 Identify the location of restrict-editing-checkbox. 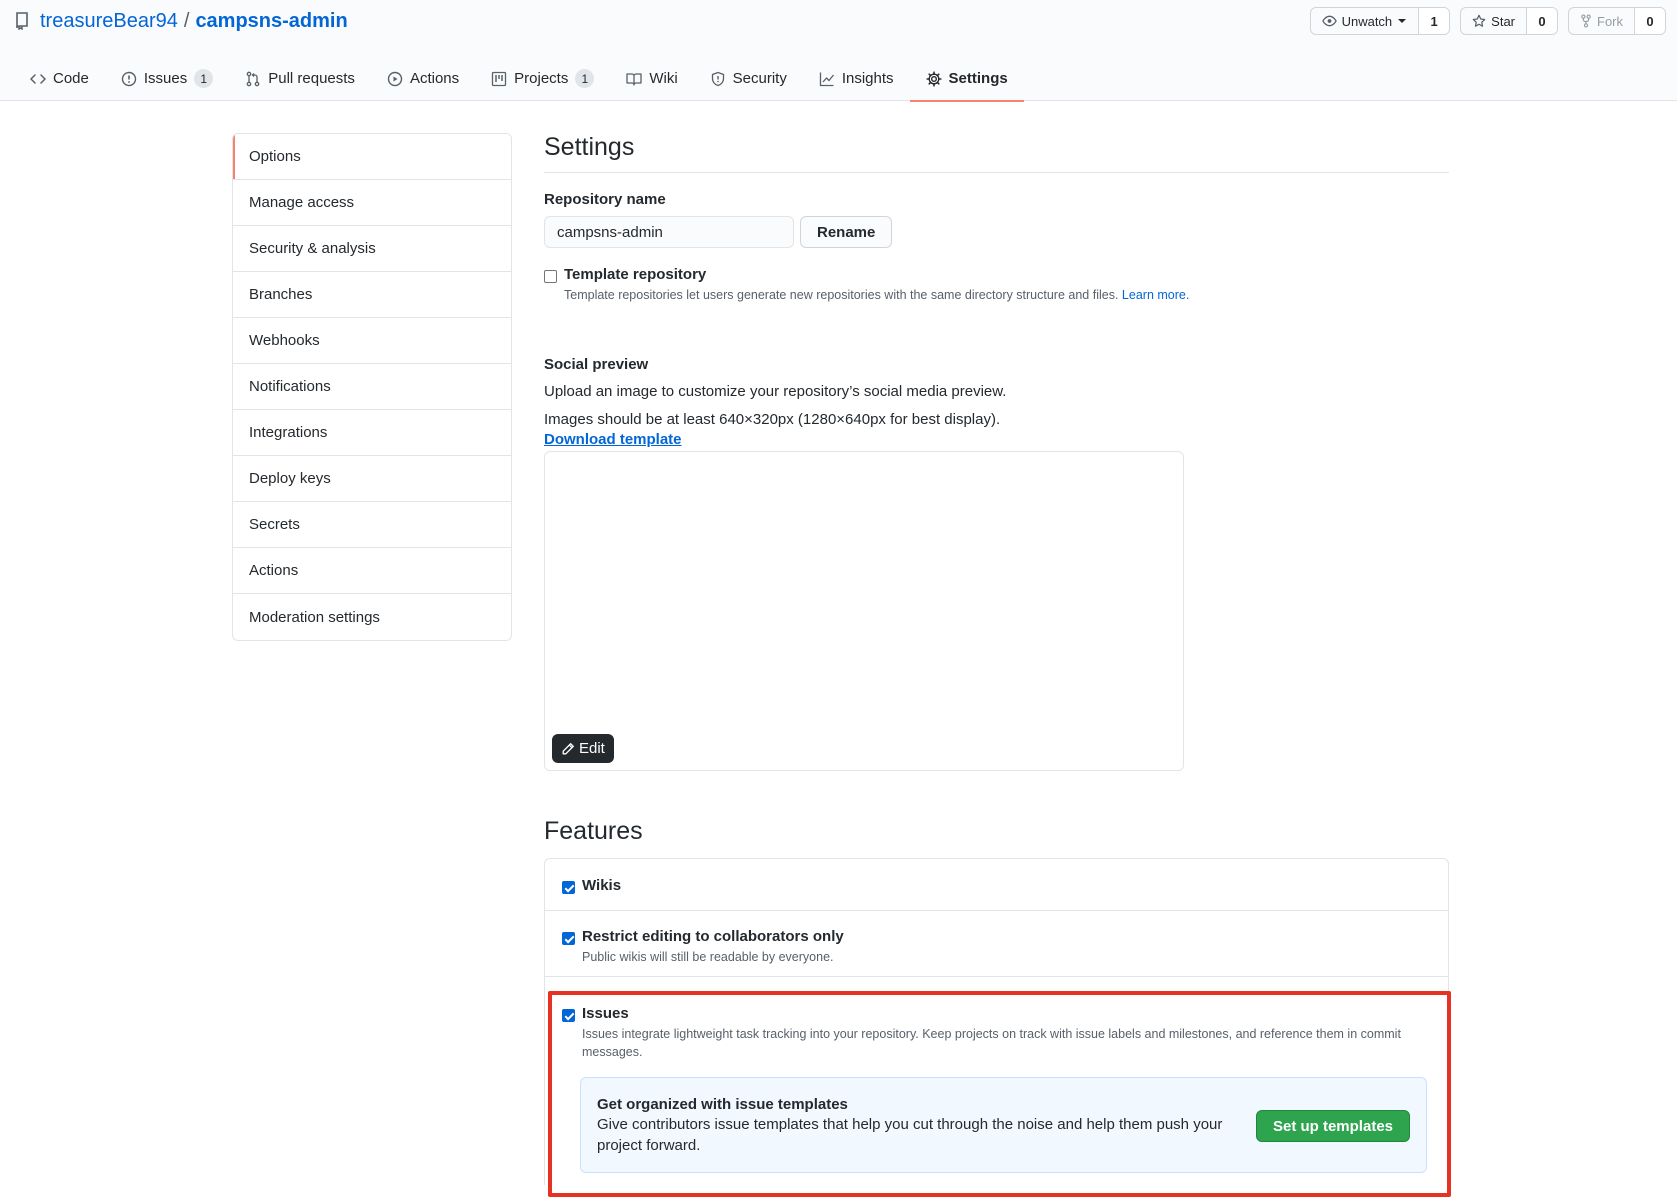
(568, 938).